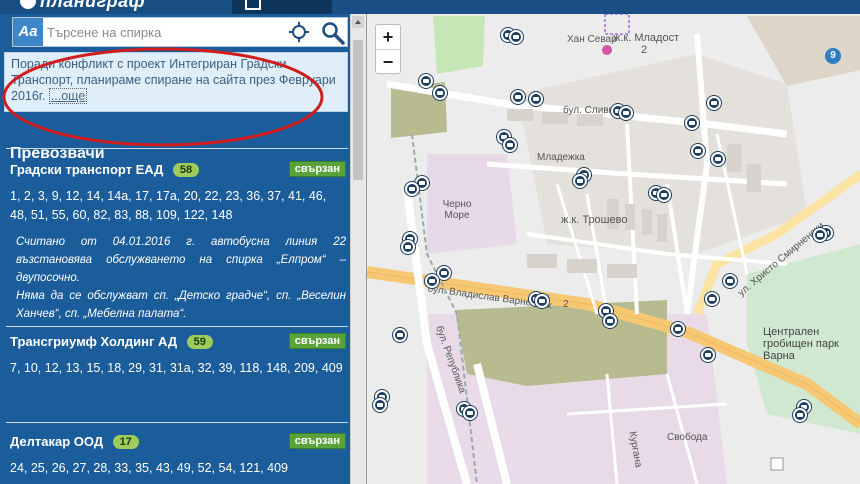 The width and height of the screenshot is (860, 484). I want to click on map-label: Свобода, so click(687, 437).